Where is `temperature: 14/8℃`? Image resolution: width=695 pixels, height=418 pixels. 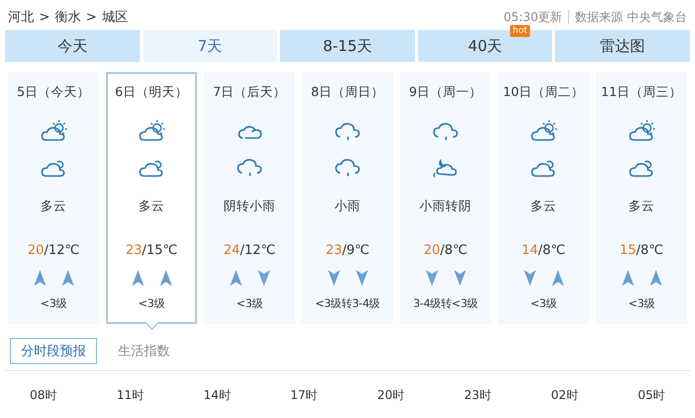 temperature: 14/8℃ is located at coordinates (544, 250).